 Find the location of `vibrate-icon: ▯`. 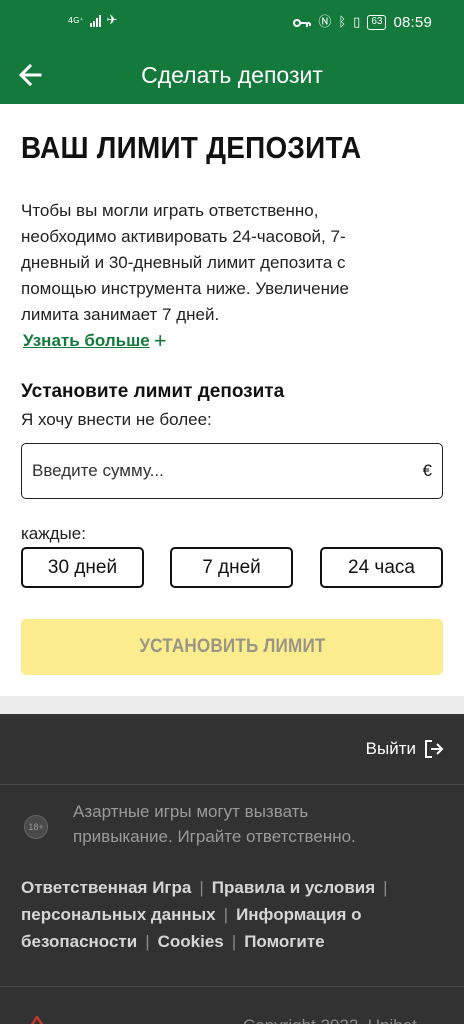

vibrate-icon: ▯ is located at coordinates (357, 22).